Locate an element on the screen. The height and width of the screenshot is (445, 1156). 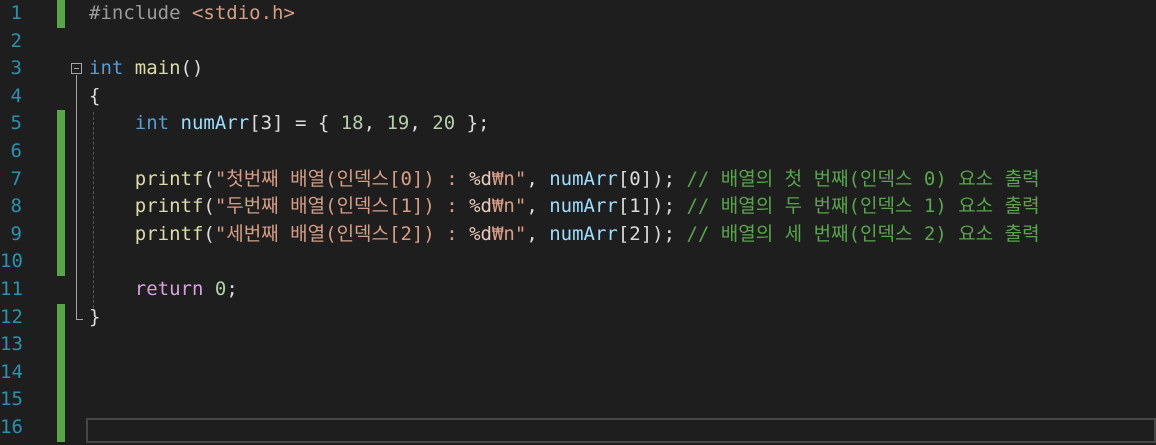
code-text: return 0; is located at coordinates (163, 290).